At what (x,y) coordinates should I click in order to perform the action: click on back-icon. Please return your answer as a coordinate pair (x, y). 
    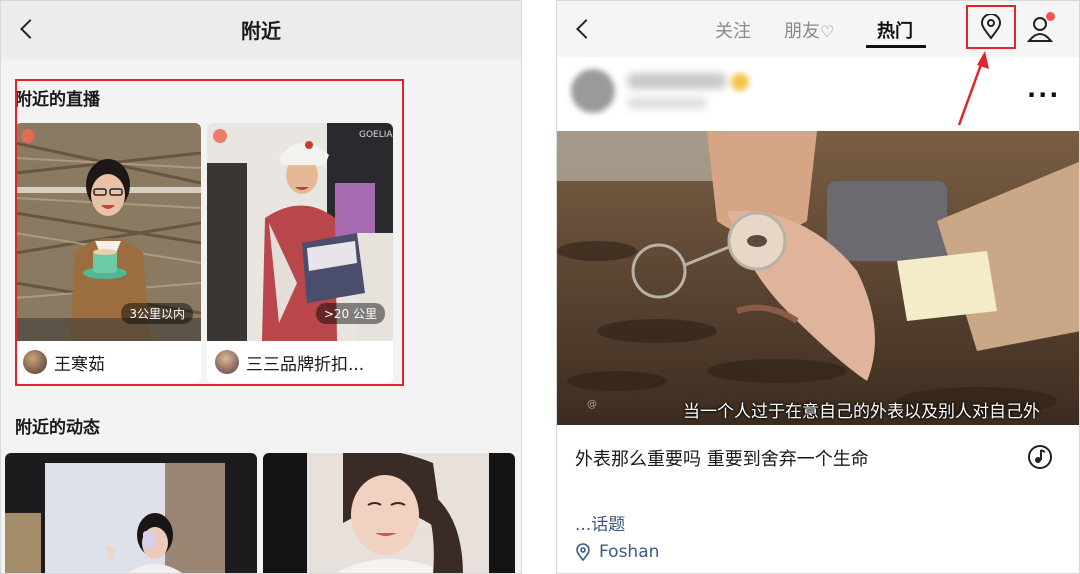
    Looking at the image, I should click on (586, 29).